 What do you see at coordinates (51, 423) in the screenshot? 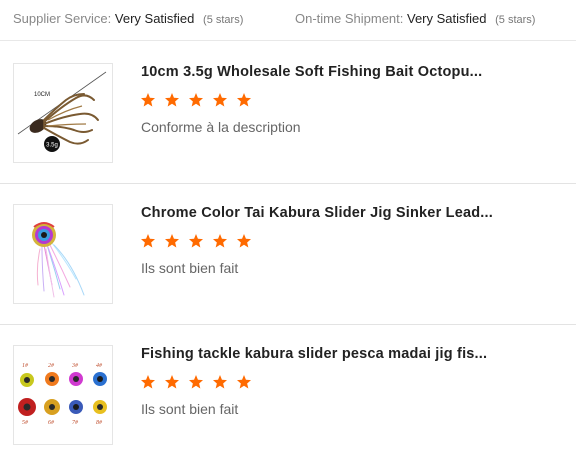
I see `color-label: 6#` at bounding box center [51, 423].